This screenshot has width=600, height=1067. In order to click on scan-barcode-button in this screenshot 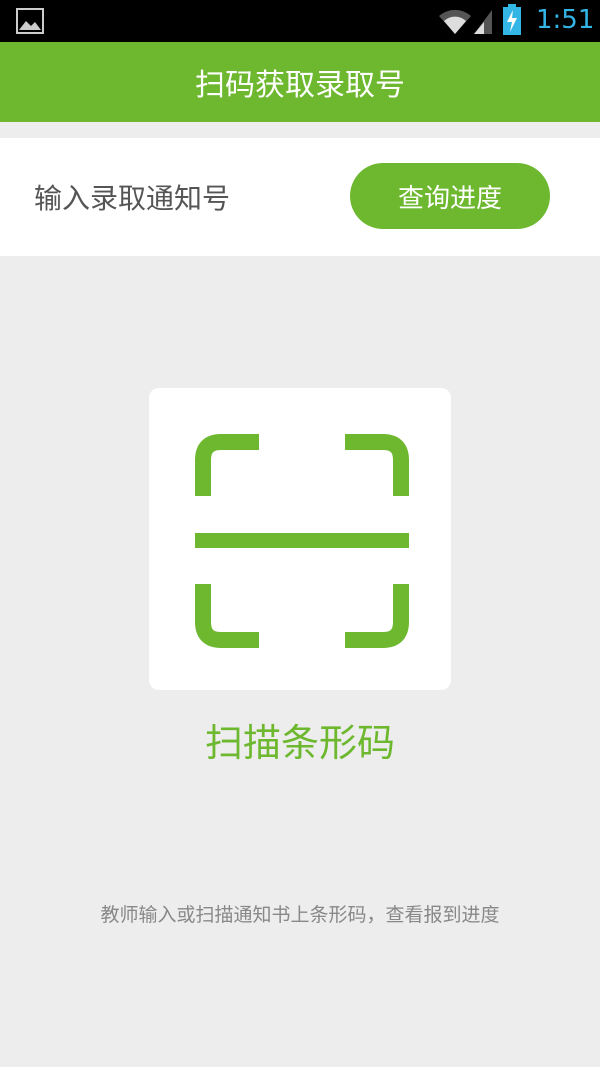, I will do `click(300, 539)`.